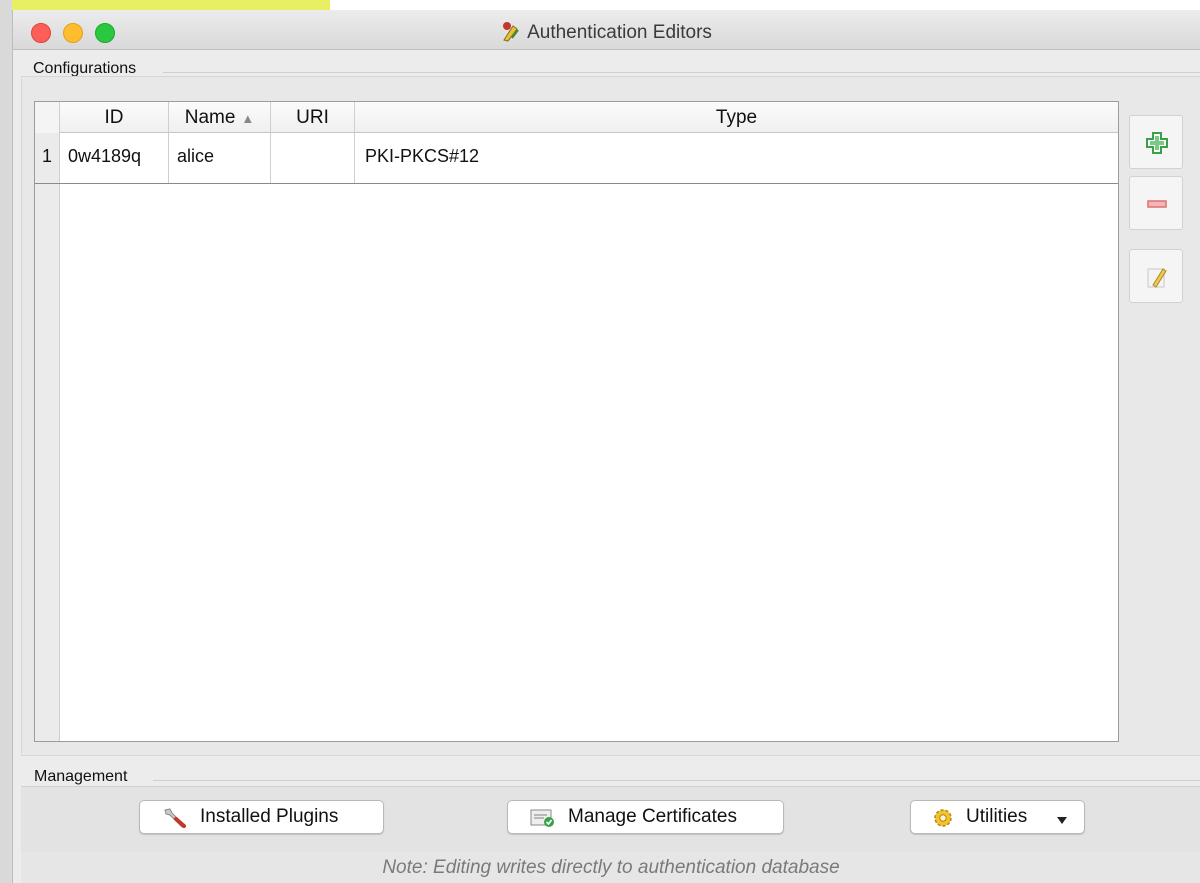  I want to click on span: ID, so click(114, 117).